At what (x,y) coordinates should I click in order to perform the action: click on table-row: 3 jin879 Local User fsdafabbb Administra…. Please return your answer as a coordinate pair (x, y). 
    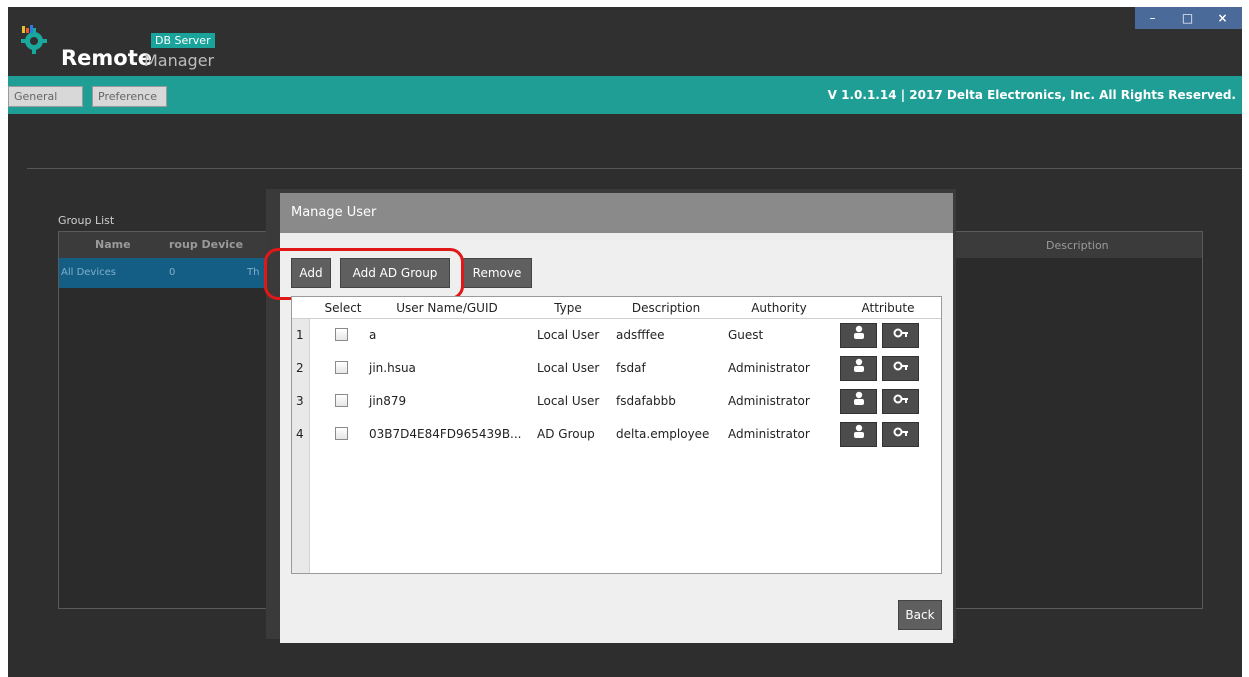
    Looking at the image, I should click on (616, 401).